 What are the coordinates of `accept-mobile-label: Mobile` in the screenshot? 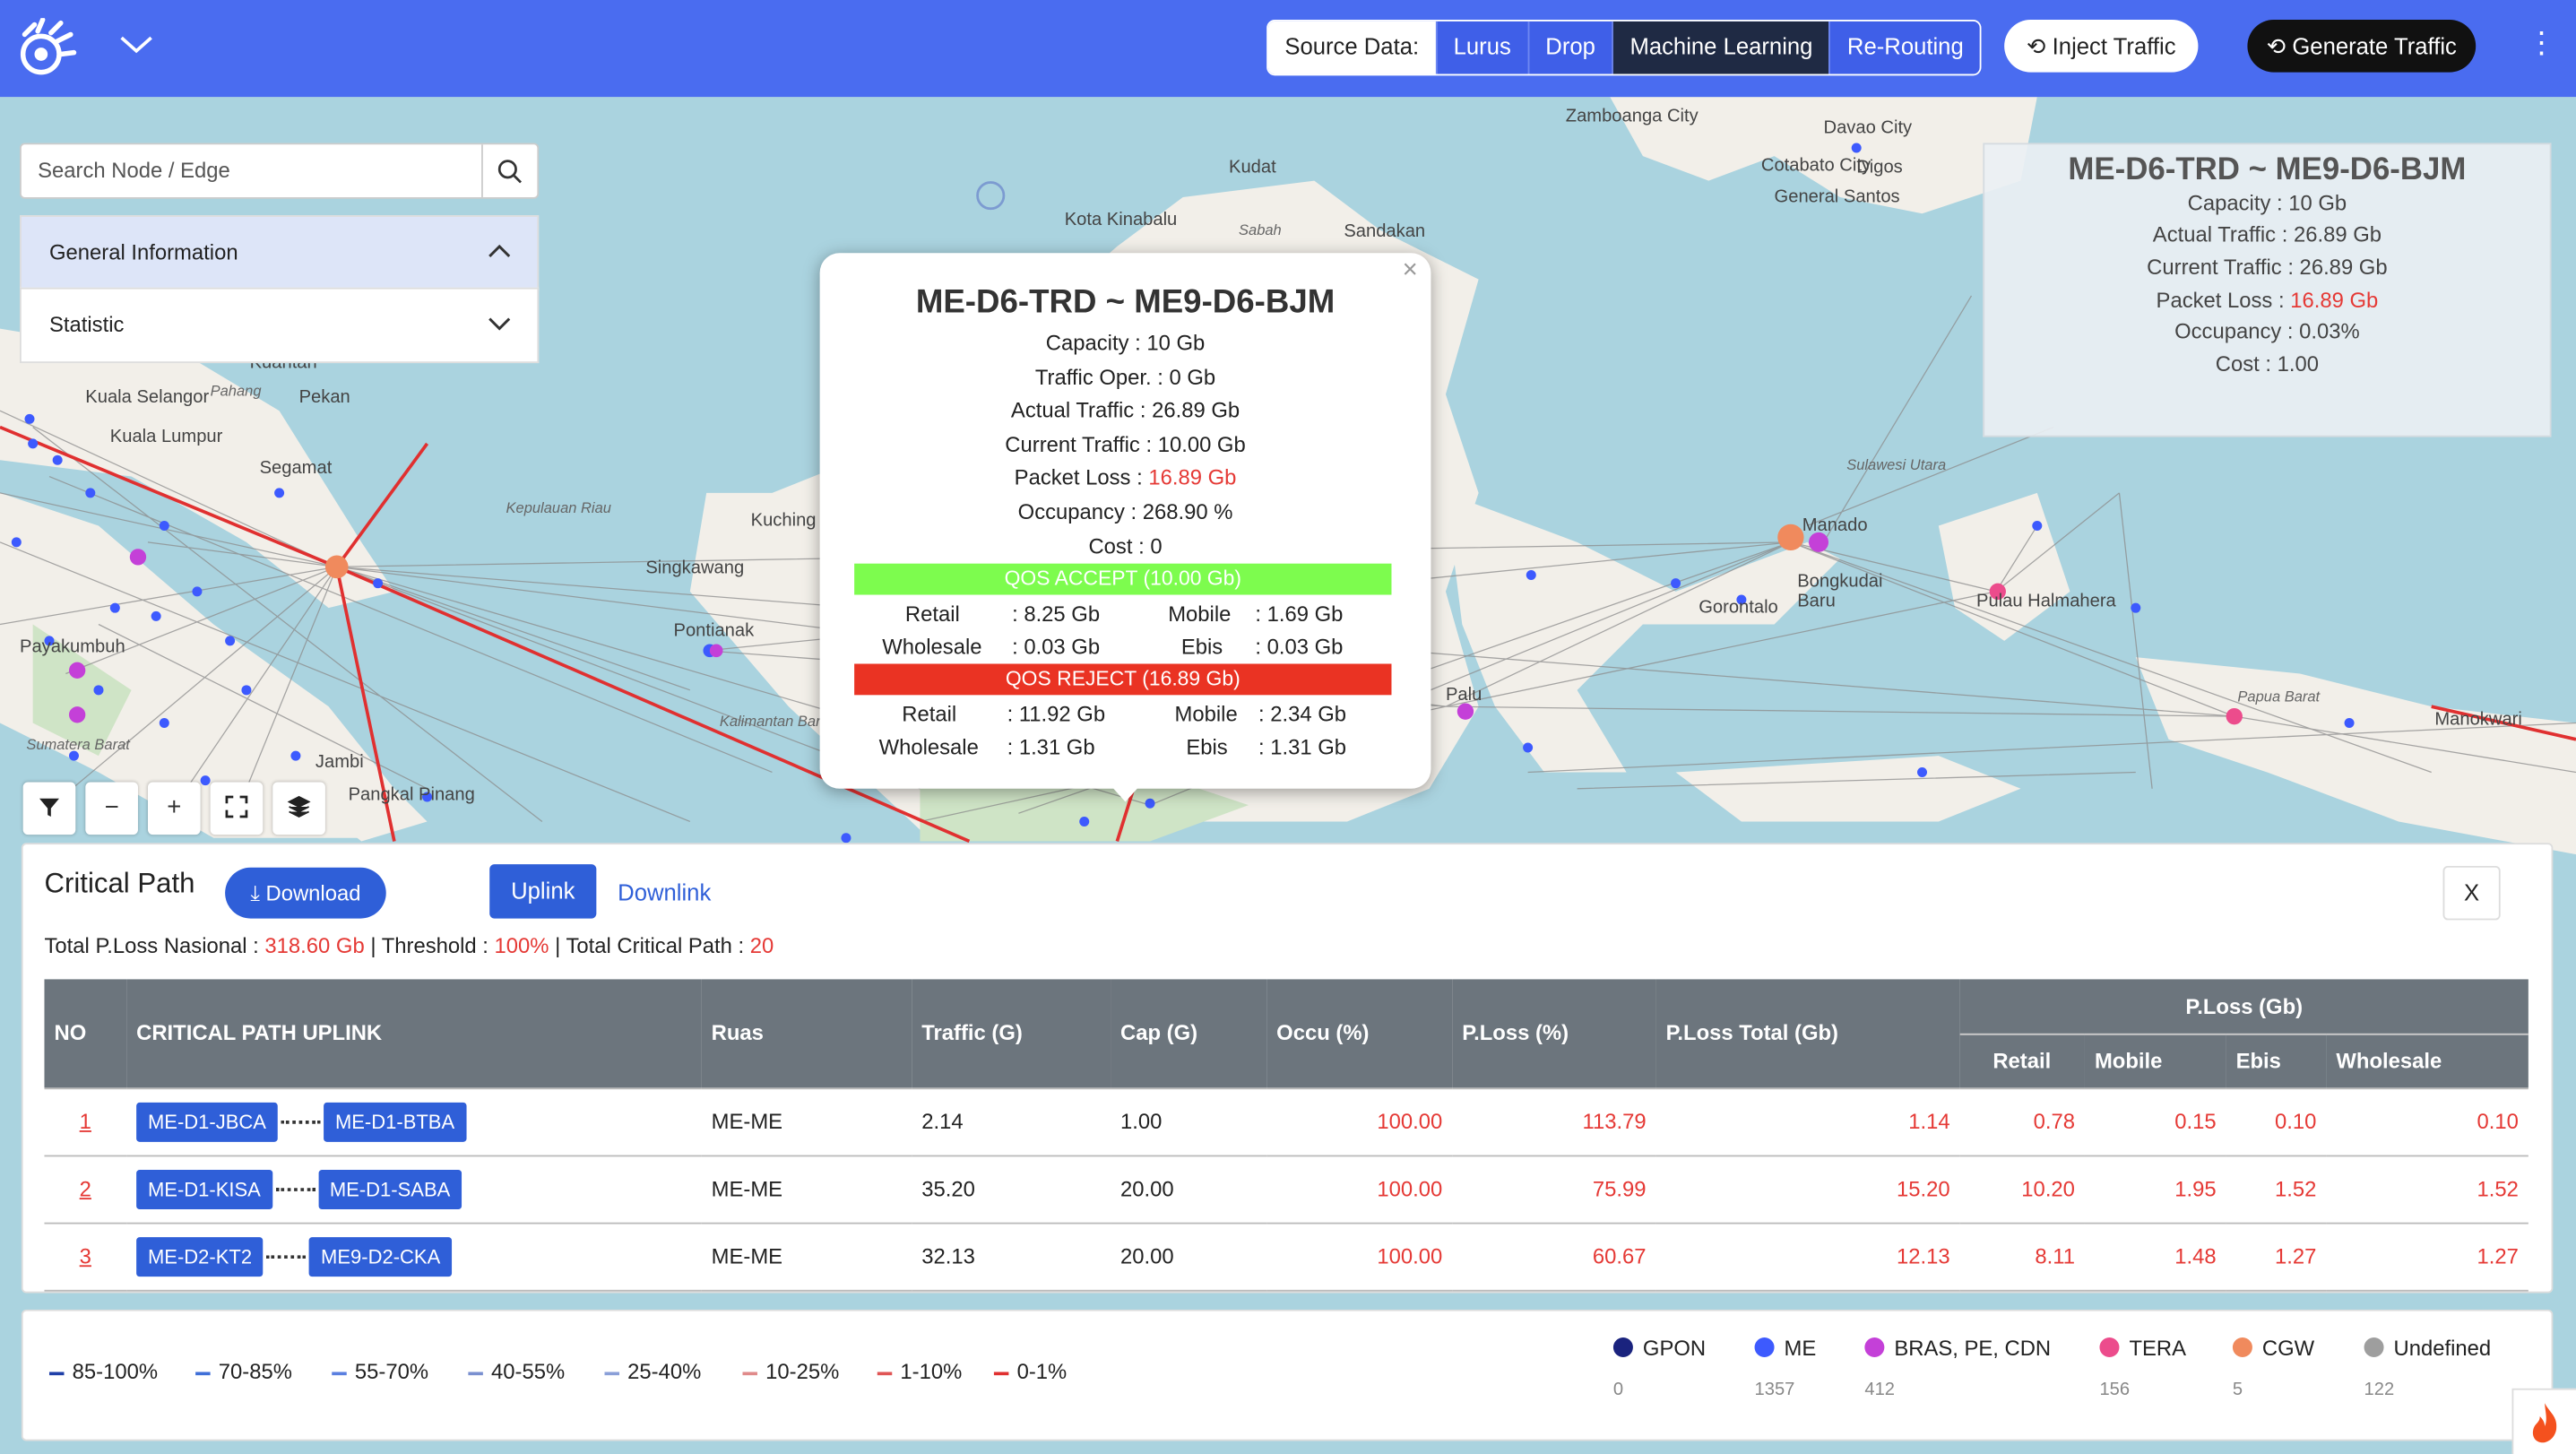 It's located at (1200, 614).